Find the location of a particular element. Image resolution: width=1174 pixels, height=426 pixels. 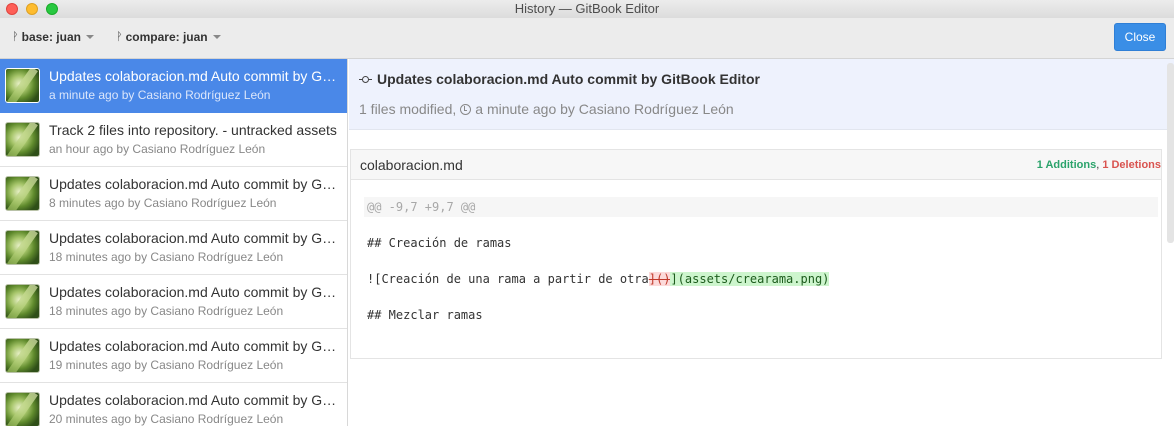

base-branch-dropdown: ᚹ base: juan is located at coordinates (53, 37).